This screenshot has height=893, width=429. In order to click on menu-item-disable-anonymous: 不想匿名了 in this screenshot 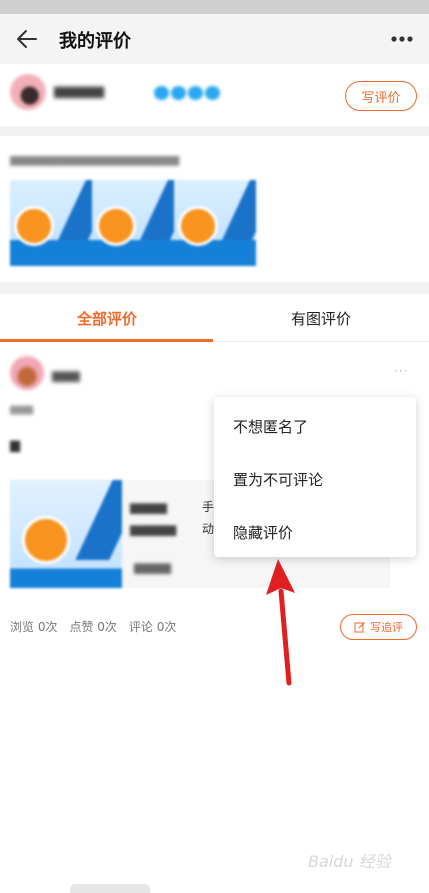, I will do `click(270, 426)`.